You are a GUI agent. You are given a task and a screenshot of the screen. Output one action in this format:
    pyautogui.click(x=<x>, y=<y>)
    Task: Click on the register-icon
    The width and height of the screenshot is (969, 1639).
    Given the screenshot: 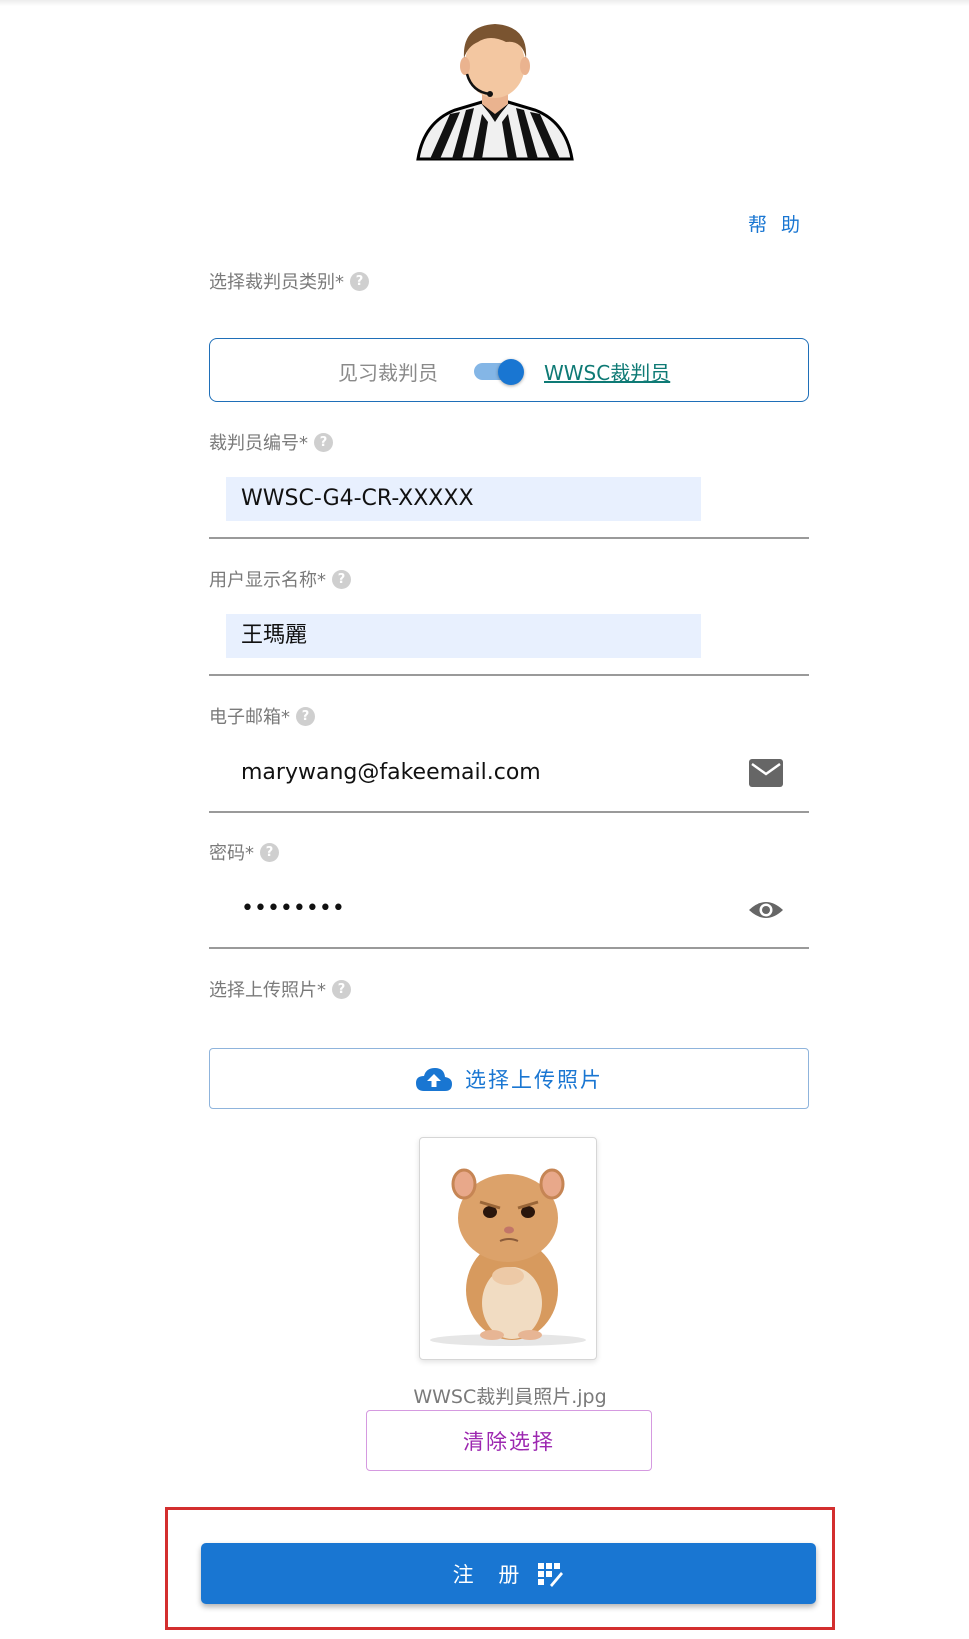 What is the action you would take?
    pyautogui.click(x=551, y=1574)
    